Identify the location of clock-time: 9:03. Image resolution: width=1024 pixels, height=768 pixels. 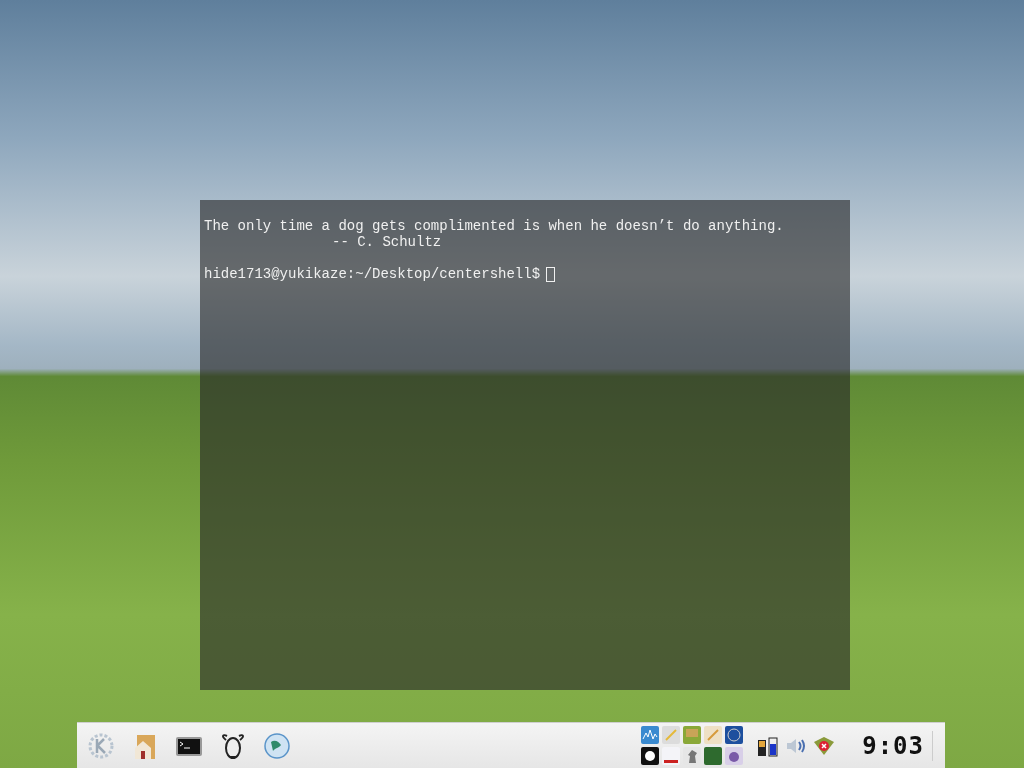
(893, 745).